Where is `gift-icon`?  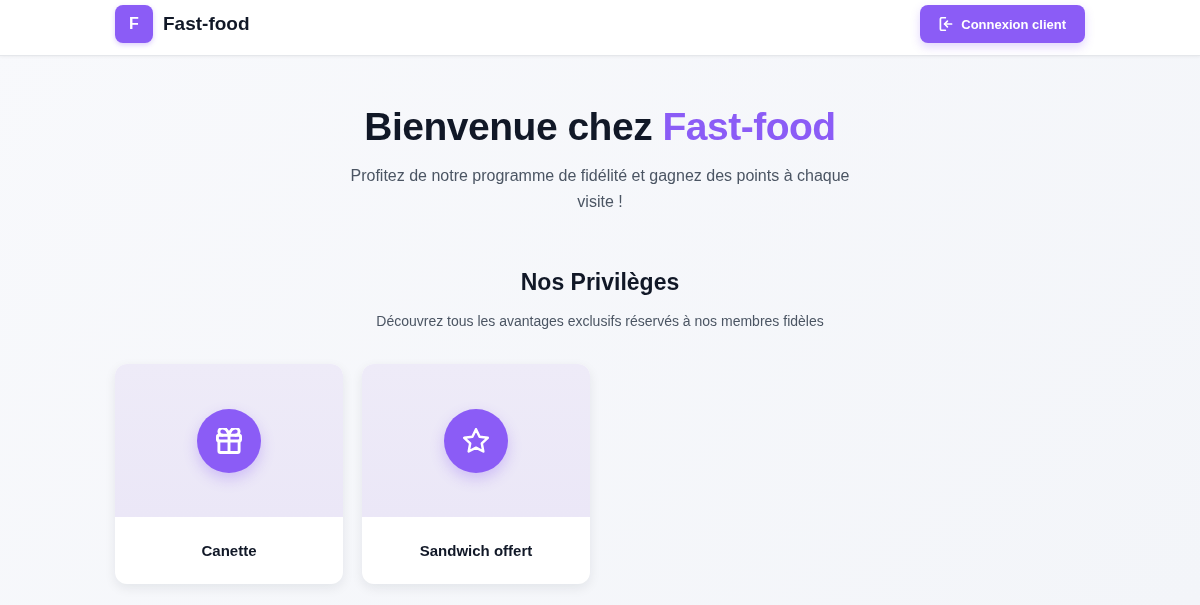 gift-icon is located at coordinates (229, 440).